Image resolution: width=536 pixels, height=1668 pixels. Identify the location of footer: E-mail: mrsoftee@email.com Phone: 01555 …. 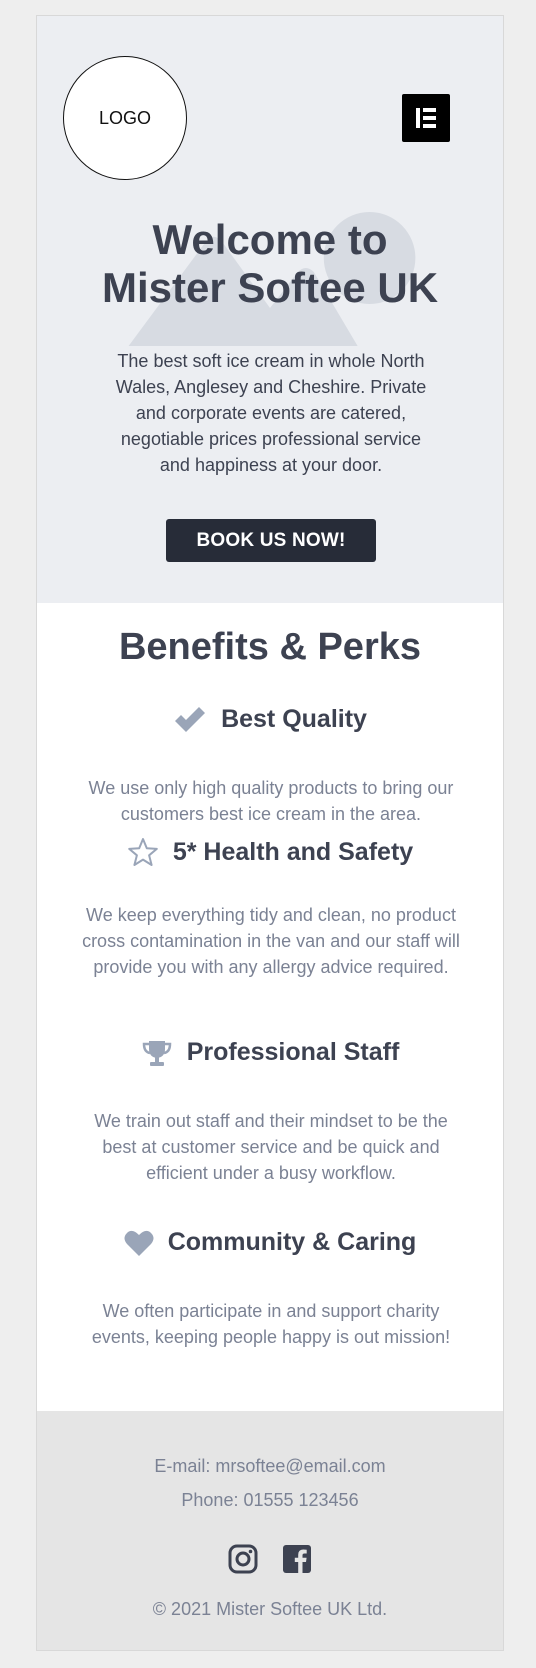
(270, 1530).